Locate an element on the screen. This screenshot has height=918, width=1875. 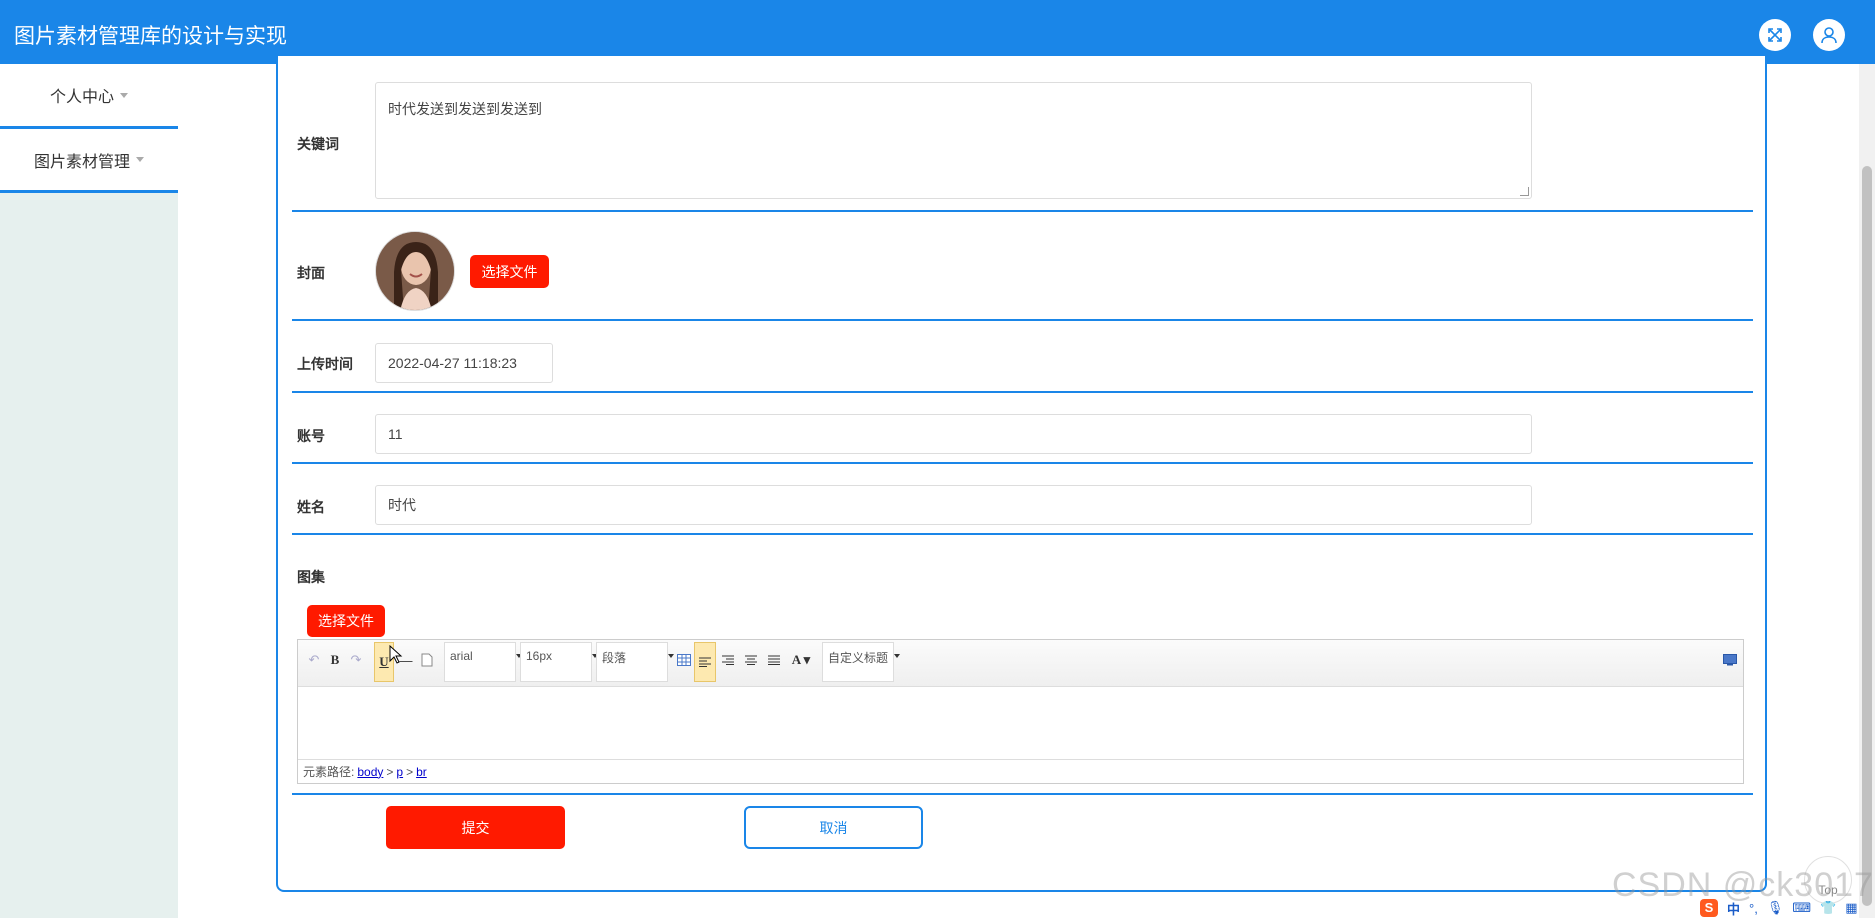
gallery-label: 图集 is located at coordinates (311, 577).